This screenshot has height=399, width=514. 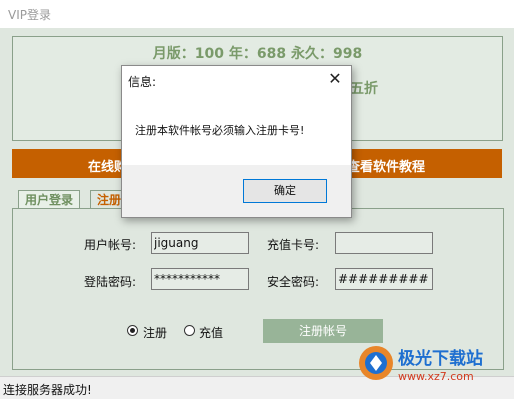 I want to click on dialog-titlebar: 信息: ✕, so click(x=236, y=79).